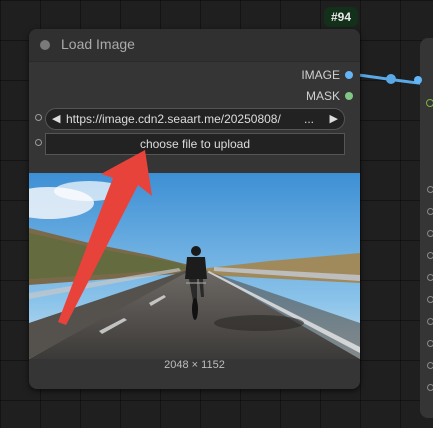  I want to click on combo-prev-arrow-icon: ◀, so click(56, 119).